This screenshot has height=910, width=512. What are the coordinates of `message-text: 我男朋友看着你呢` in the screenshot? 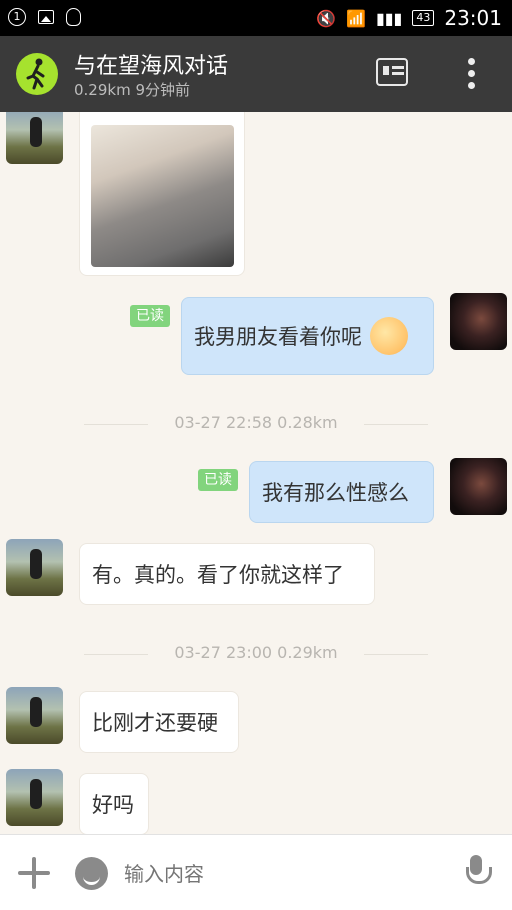 It's located at (278, 337).